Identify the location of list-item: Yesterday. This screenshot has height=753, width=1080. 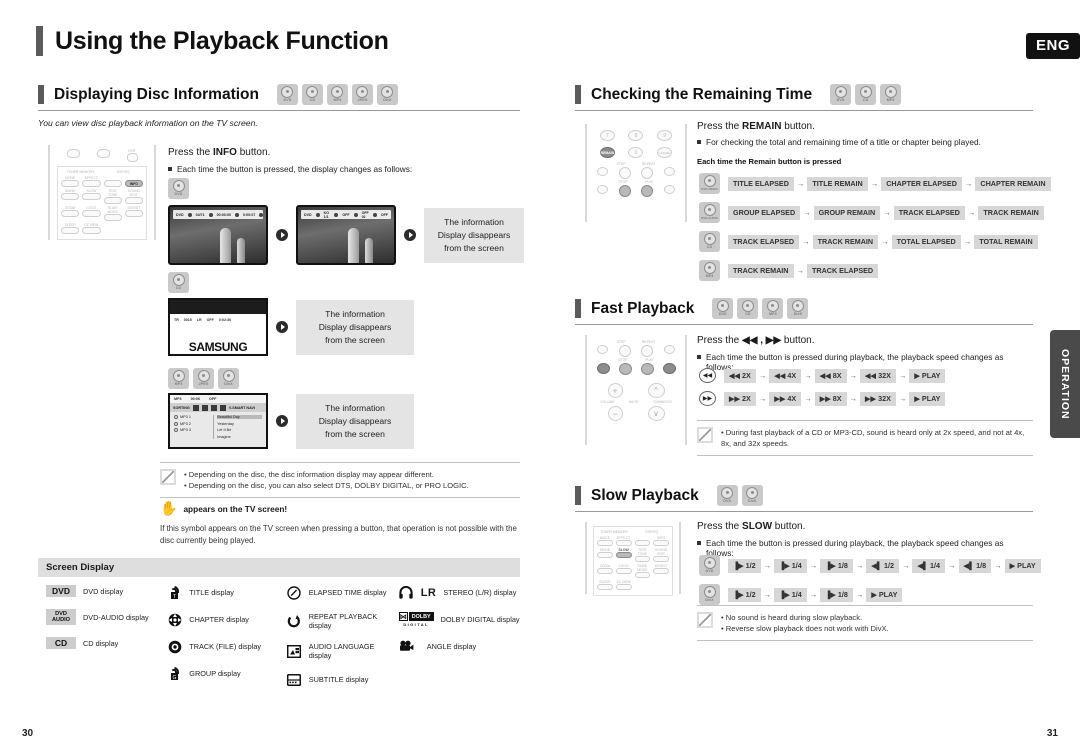
(239, 424).